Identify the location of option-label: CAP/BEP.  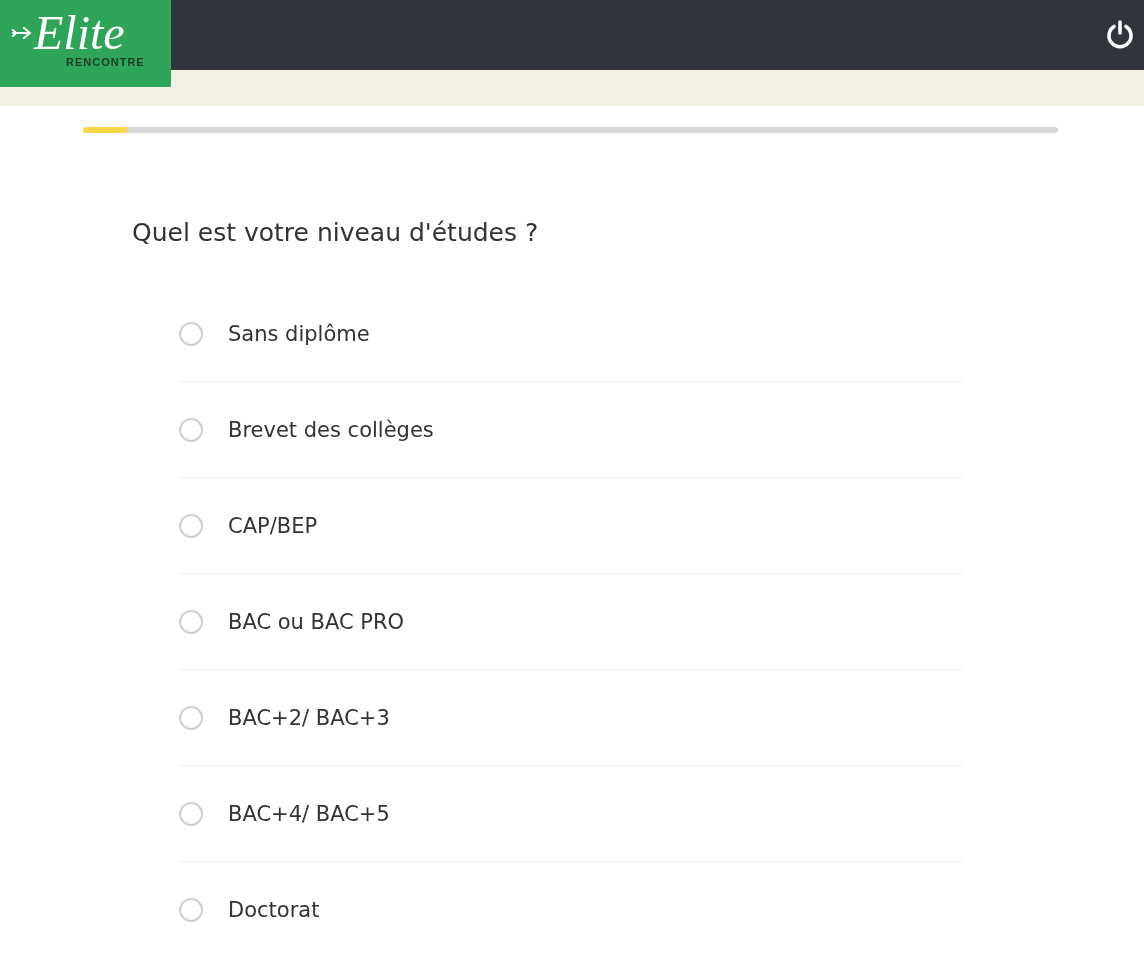
(273, 526).